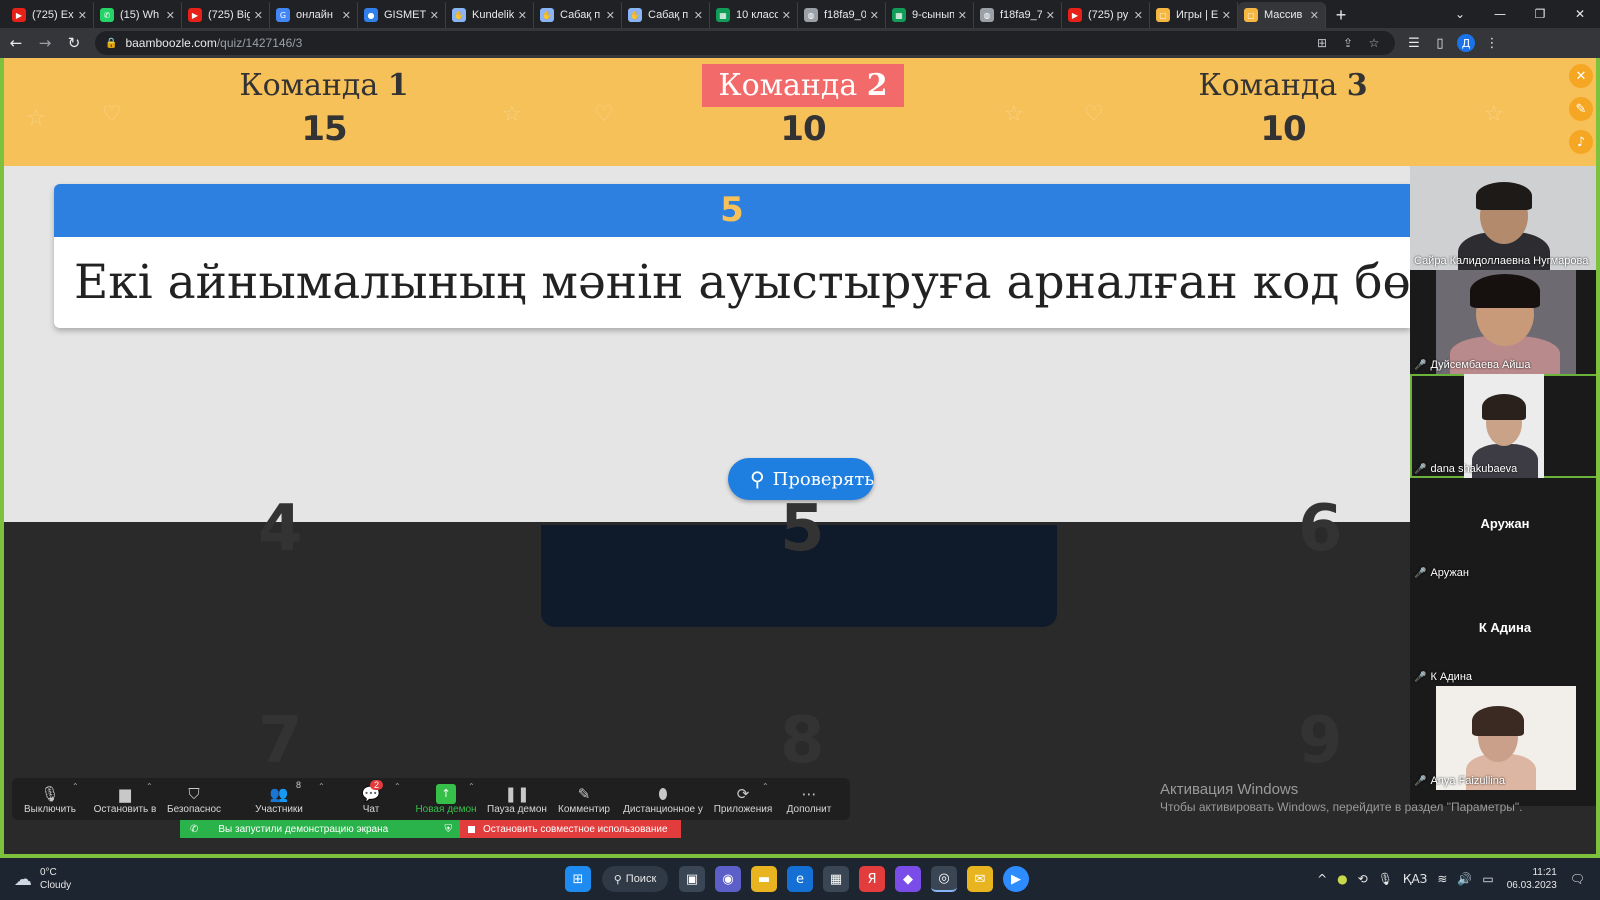  Describe the element at coordinates (279, 799) in the screenshot. I see `participants-button: 👥 8 ⌃ Участники` at that location.